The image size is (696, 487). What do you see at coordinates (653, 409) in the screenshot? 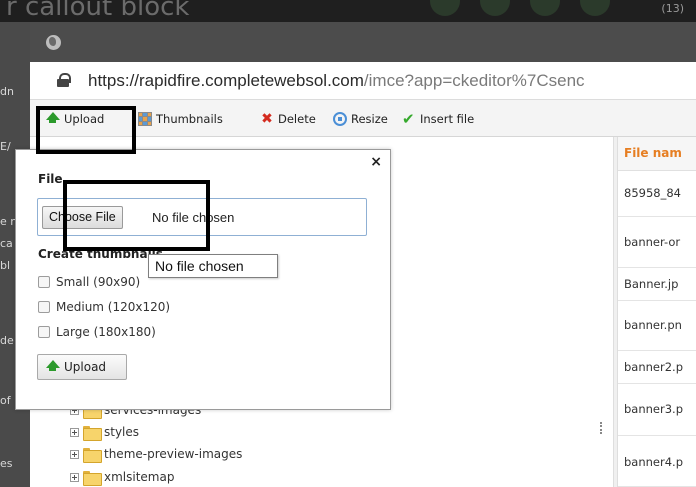
I see `file-name: banner3.p` at bounding box center [653, 409].